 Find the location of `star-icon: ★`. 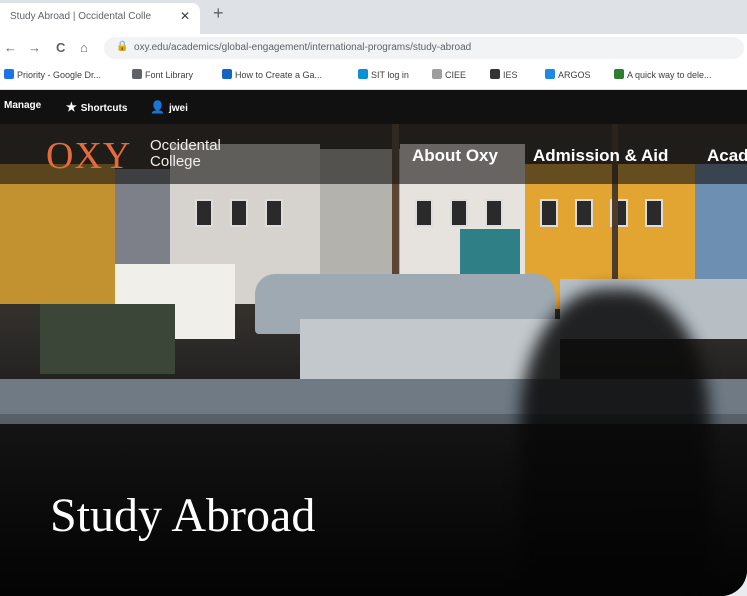

star-icon: ★ is located at coordinates (71, 107).